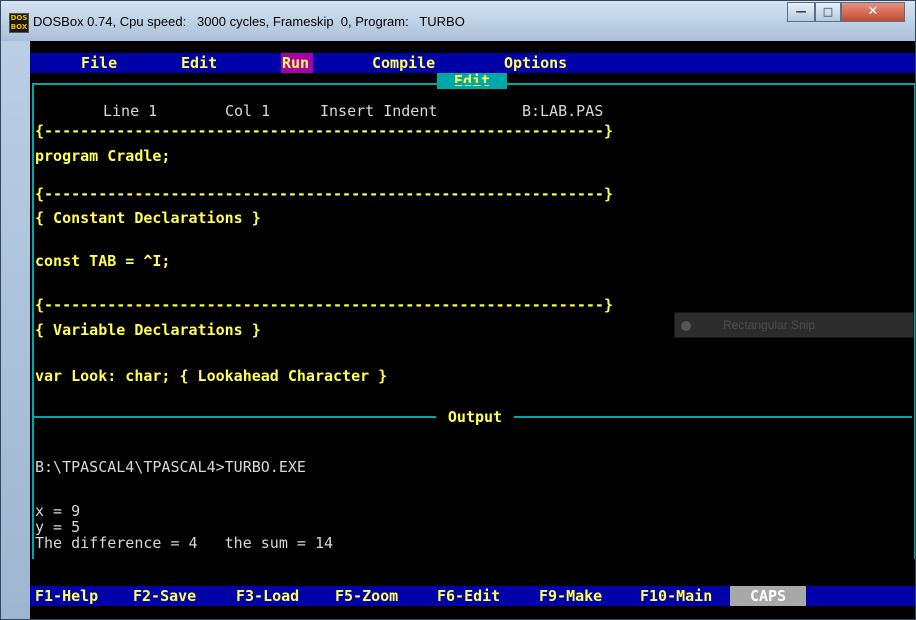 The width and height of the screenshot is (916, 620). What do you see at coordinates (686, 326) in the screenshot?
I see `snip-icon` at bounding box center [686, 326].